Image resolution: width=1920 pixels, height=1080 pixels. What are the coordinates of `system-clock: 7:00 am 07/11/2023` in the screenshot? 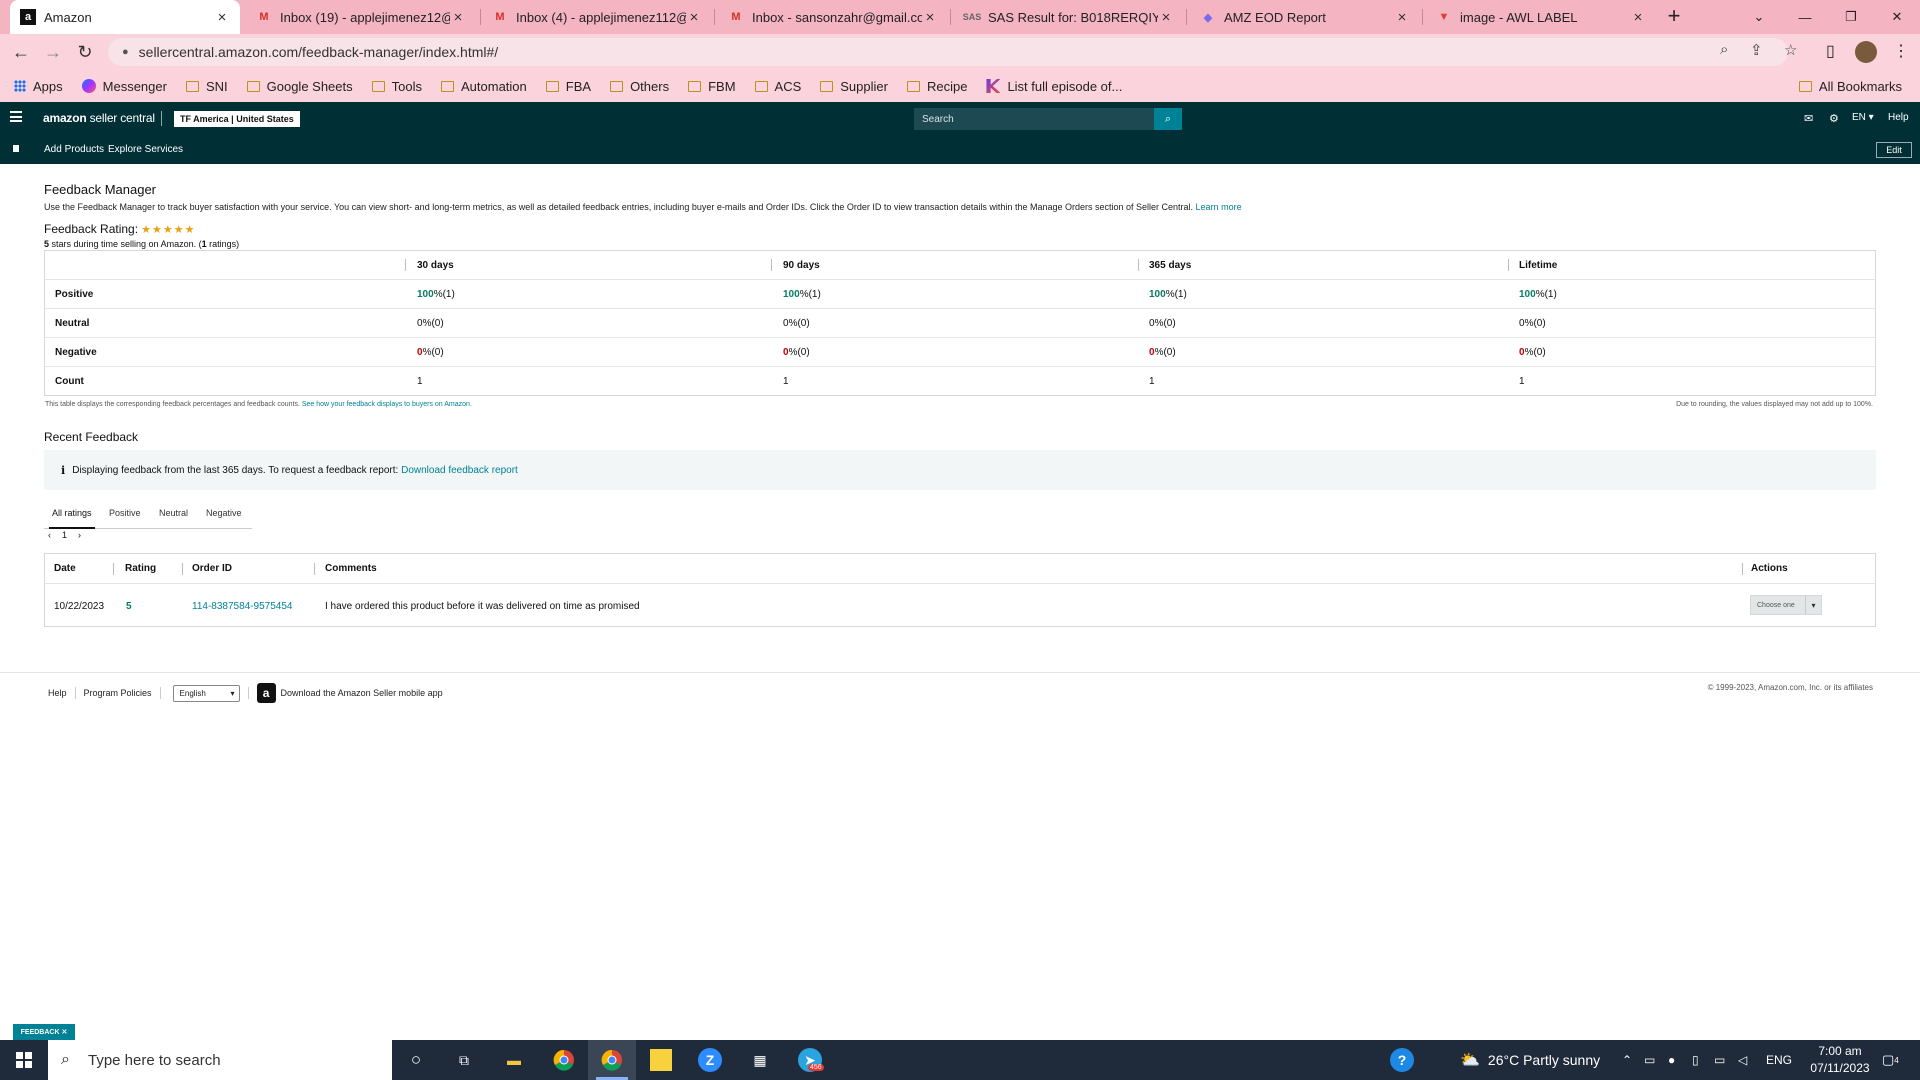 It's located at (1840, 1060).